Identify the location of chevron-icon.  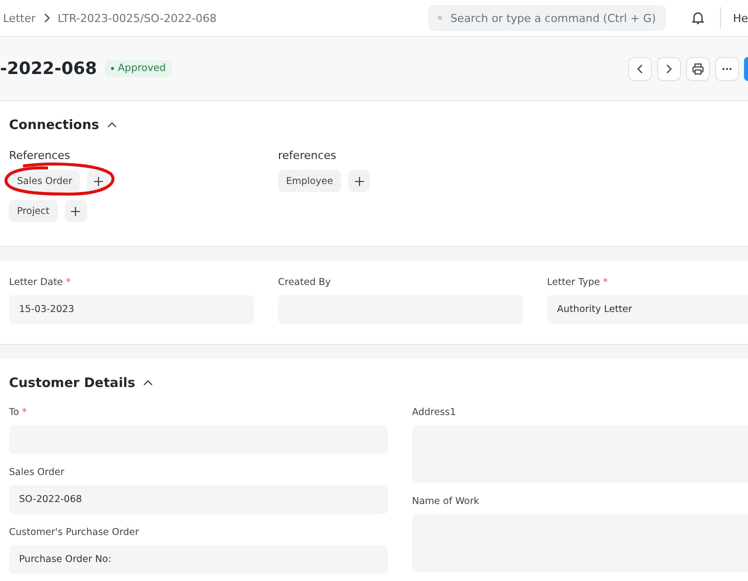
(47, 18).